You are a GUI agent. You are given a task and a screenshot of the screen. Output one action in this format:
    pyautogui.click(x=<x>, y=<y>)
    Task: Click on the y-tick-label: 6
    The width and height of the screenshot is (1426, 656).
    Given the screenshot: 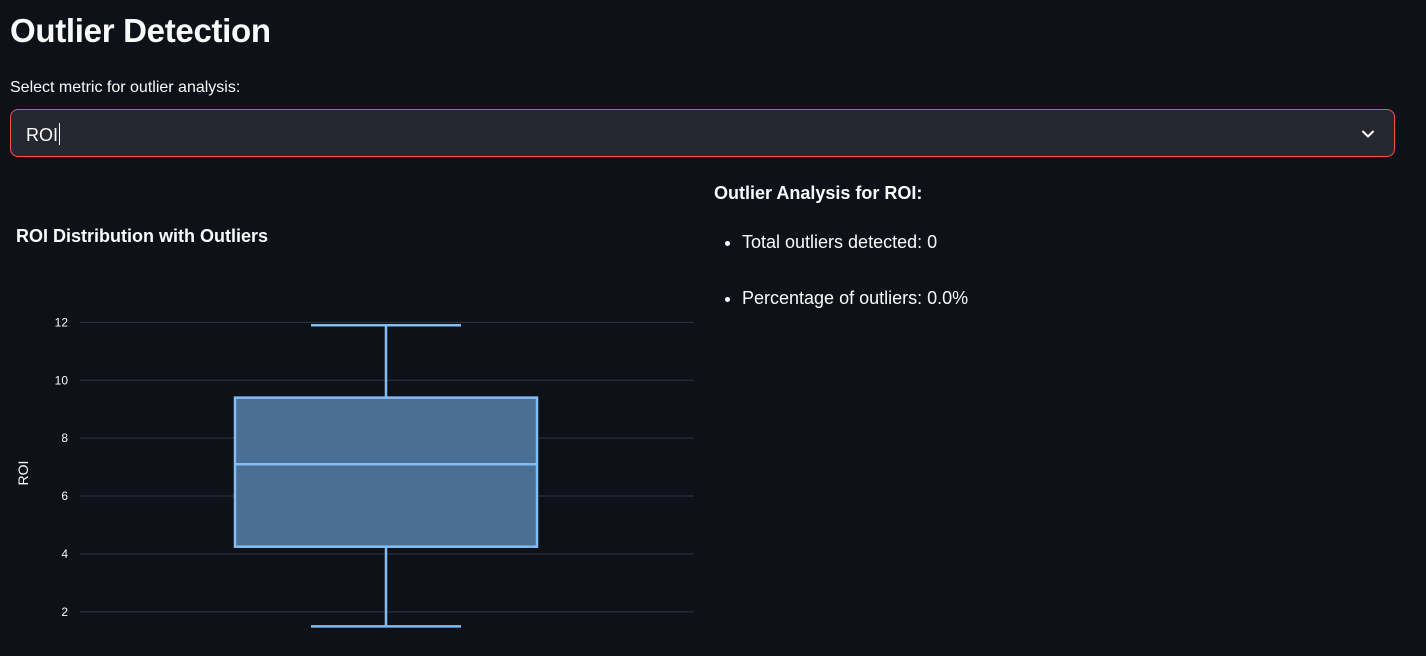 What is the action you would take?
    pyautogui.click(x=64, y=496)
    